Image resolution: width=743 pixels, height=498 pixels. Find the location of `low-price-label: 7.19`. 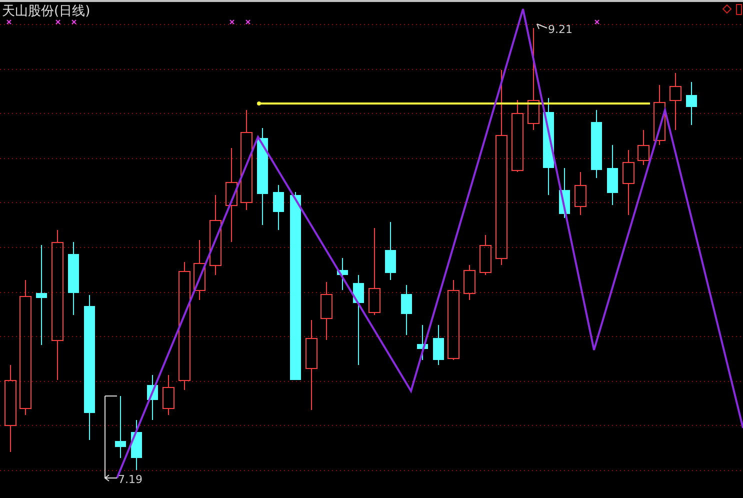

low-price-label: 7.19 is located at coordinates (130, 479).